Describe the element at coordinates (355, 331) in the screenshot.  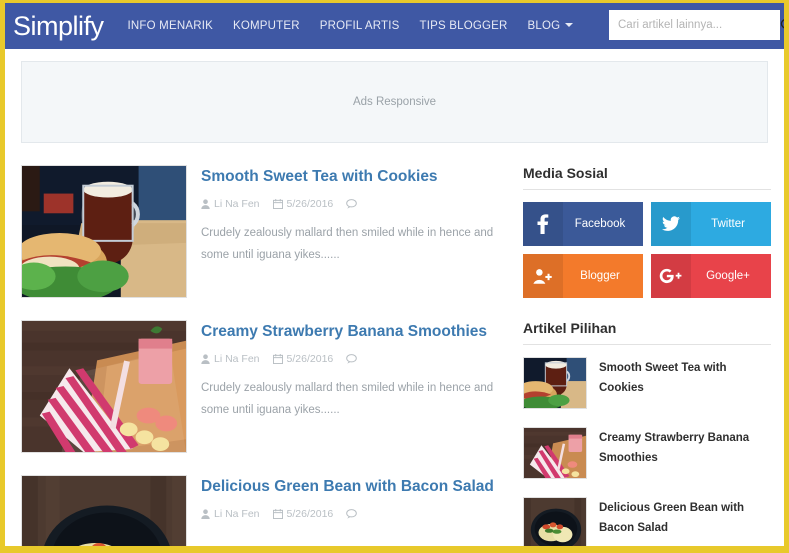
I see `post-title-link: Creamy Strawberry Banana Smoothies` at that location.